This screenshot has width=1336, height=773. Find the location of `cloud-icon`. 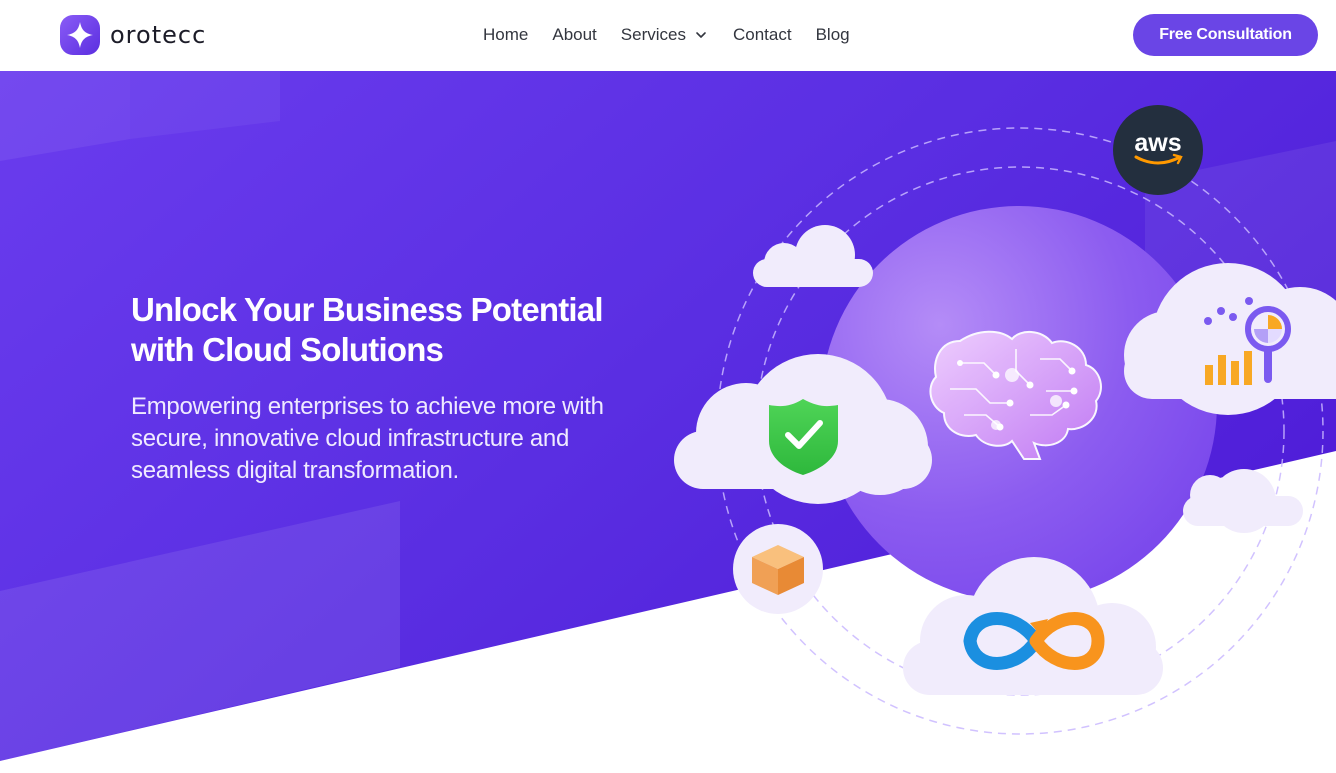

cloud-icon is located at coordinates (1243, 501).